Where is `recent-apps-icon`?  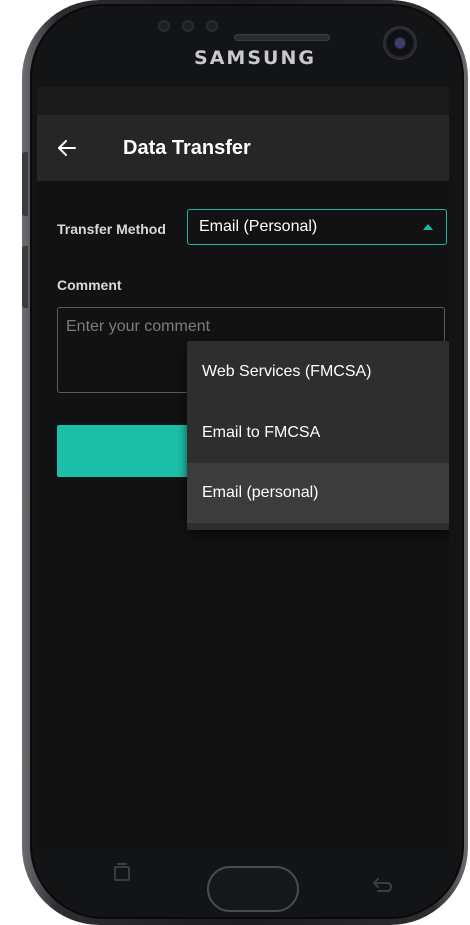 recent-apps-icon is located at coordinates (122, 872).